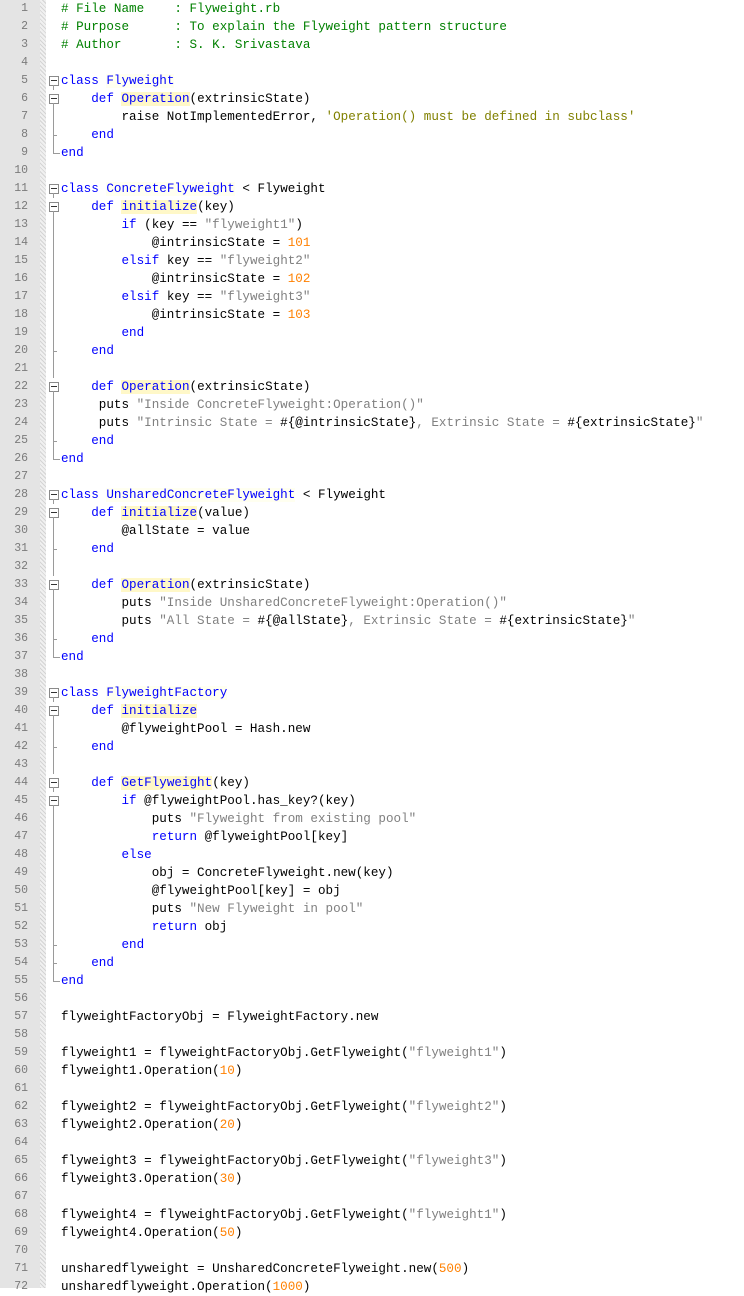  I want to click on code-line: 53 end, so click(372, 945).